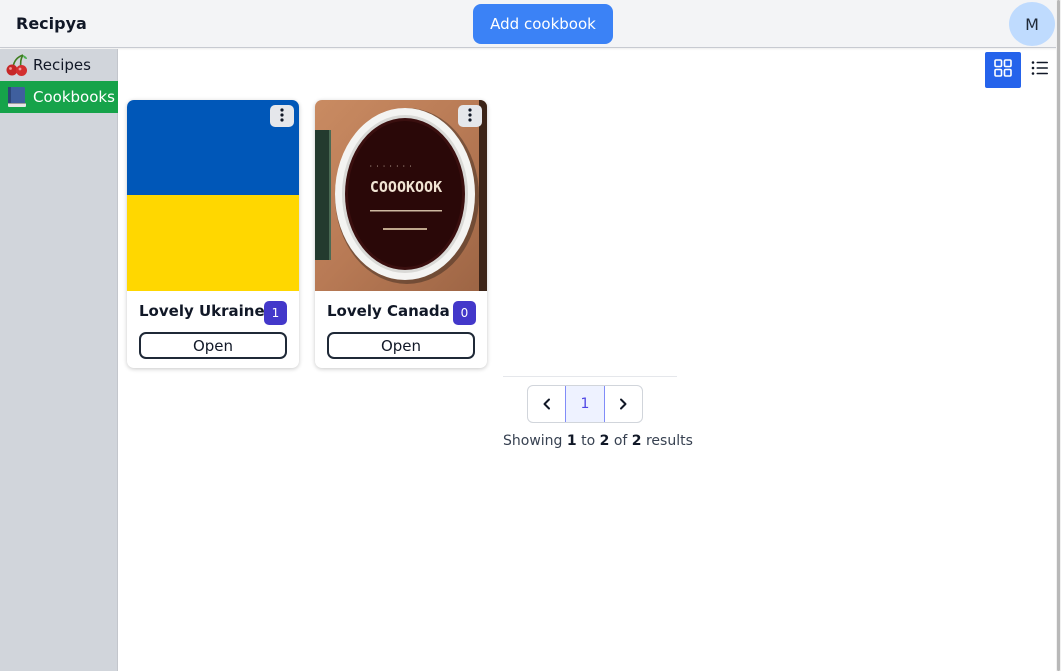 The height and width of the screenshot is (671, 1061). Describe the element at coordinates (669, 441) in the screenshot. I see `results-suffix: results` at that location.